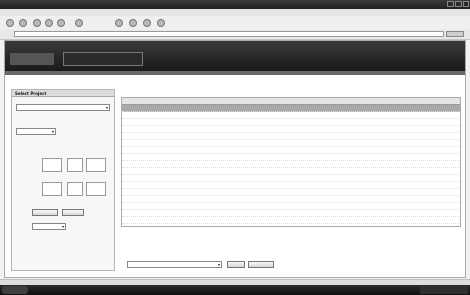 This screenshot has height=295, width=470. I want to click on history-icon, so click(133, 23).